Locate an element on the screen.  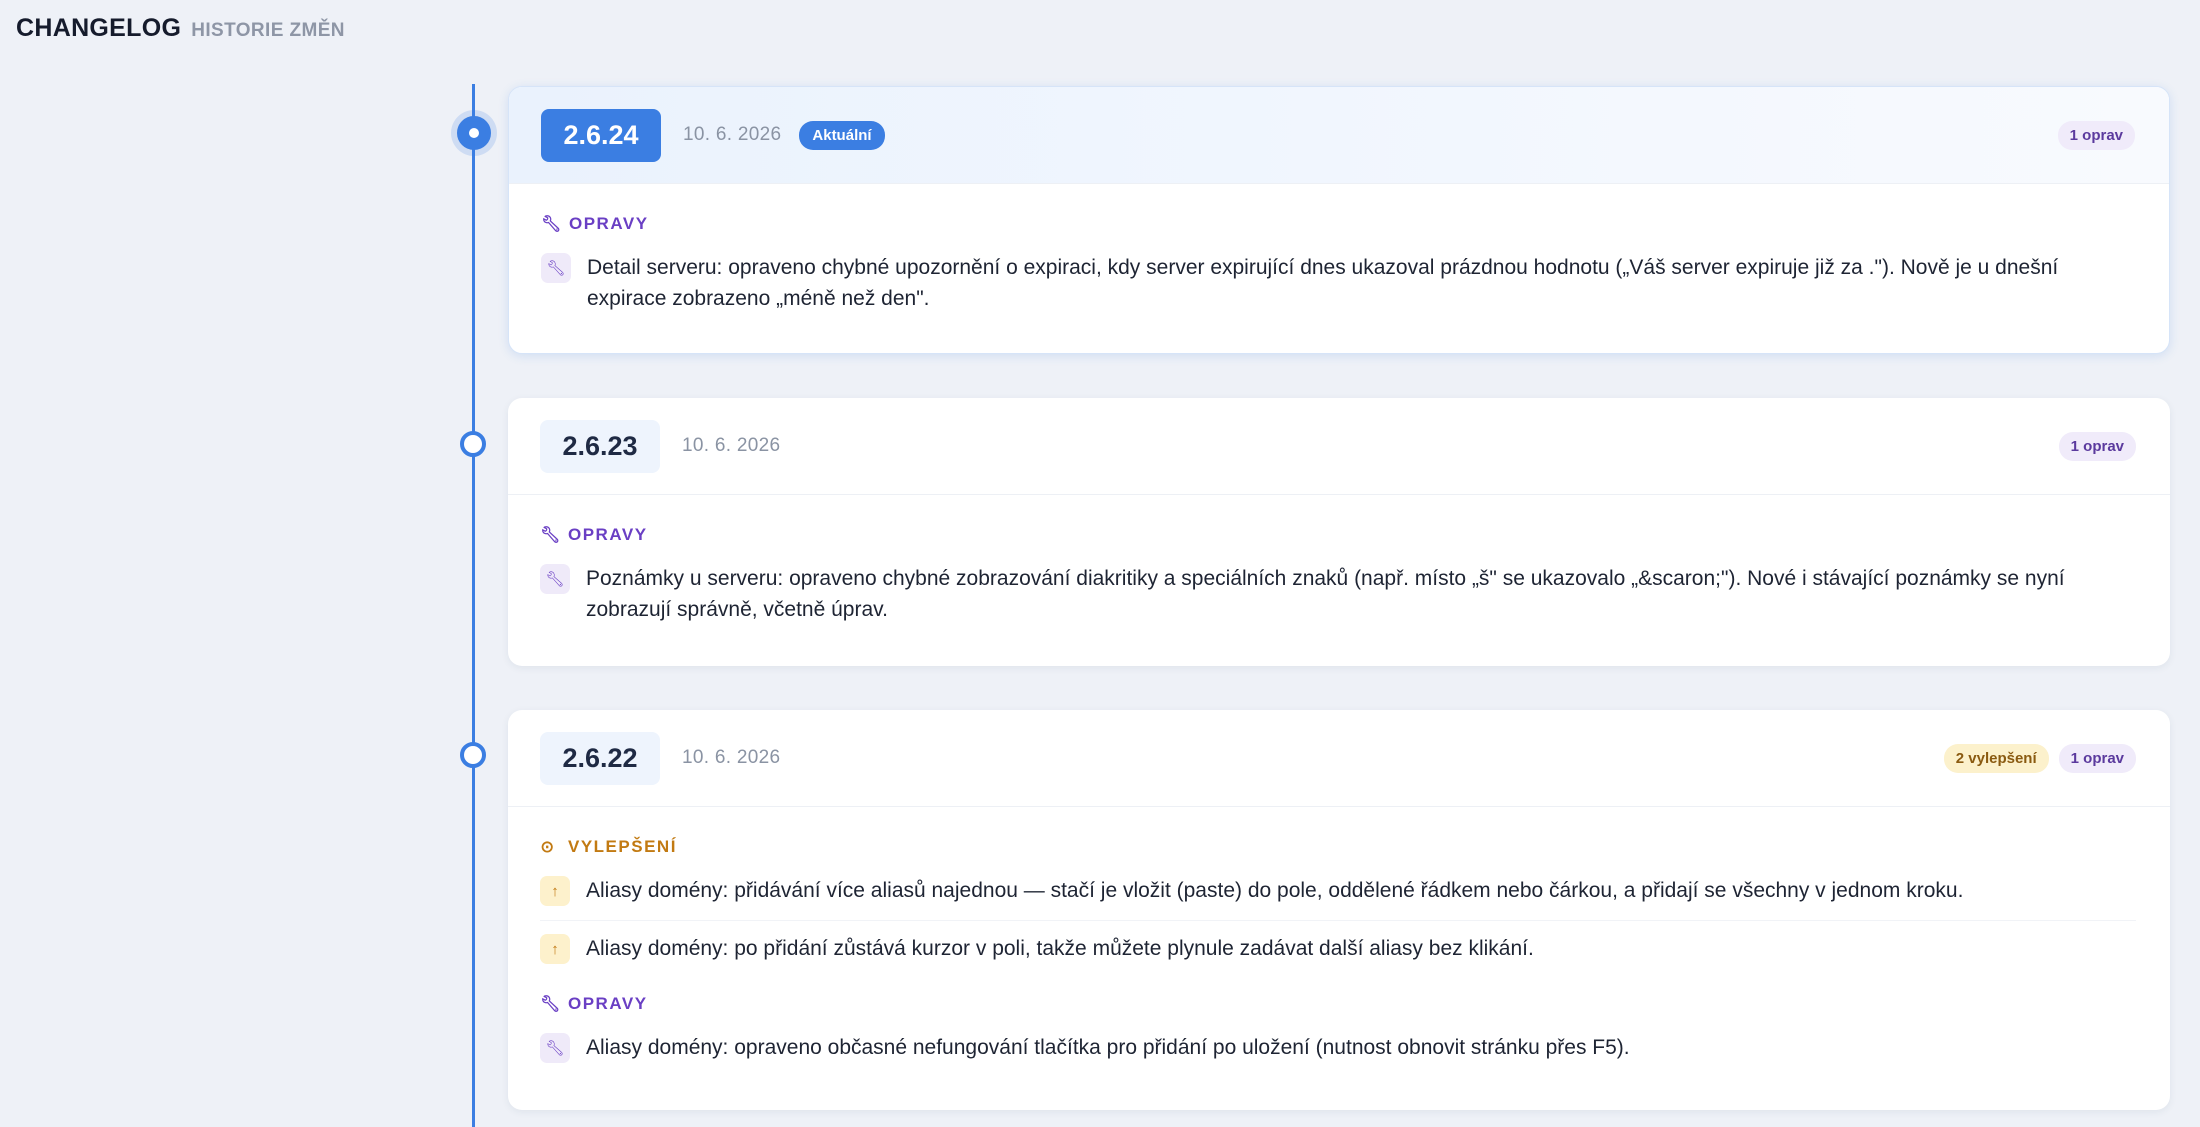
page-title: CHANGELOG is located at coordinates (99, 28).